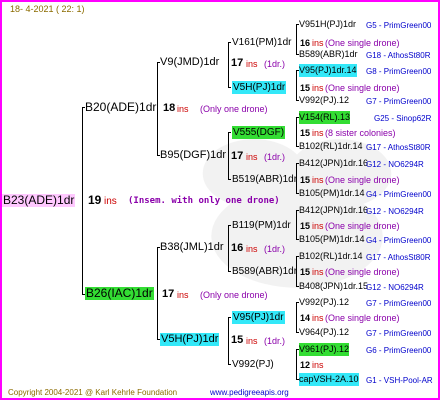 The width and height of the screenshot is (440, 400). I want to click on queen-v5h-gen2-note: (1dr.), so click(275, 341).